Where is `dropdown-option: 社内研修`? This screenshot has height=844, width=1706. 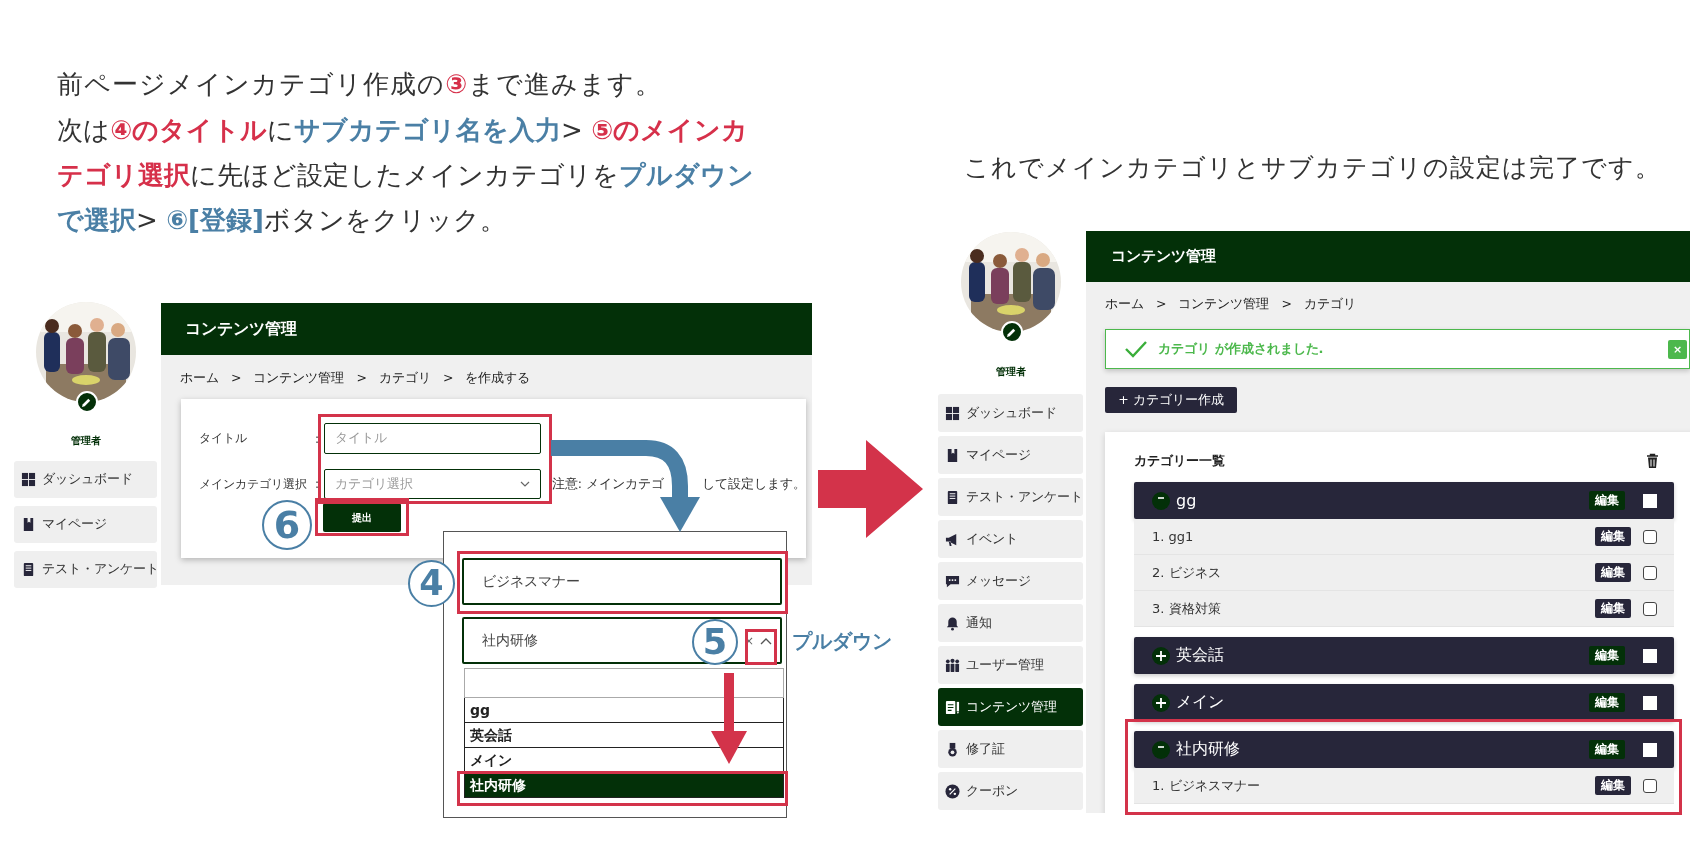 dropdown-option: 社内研修 is located at coordinates (624, 785).